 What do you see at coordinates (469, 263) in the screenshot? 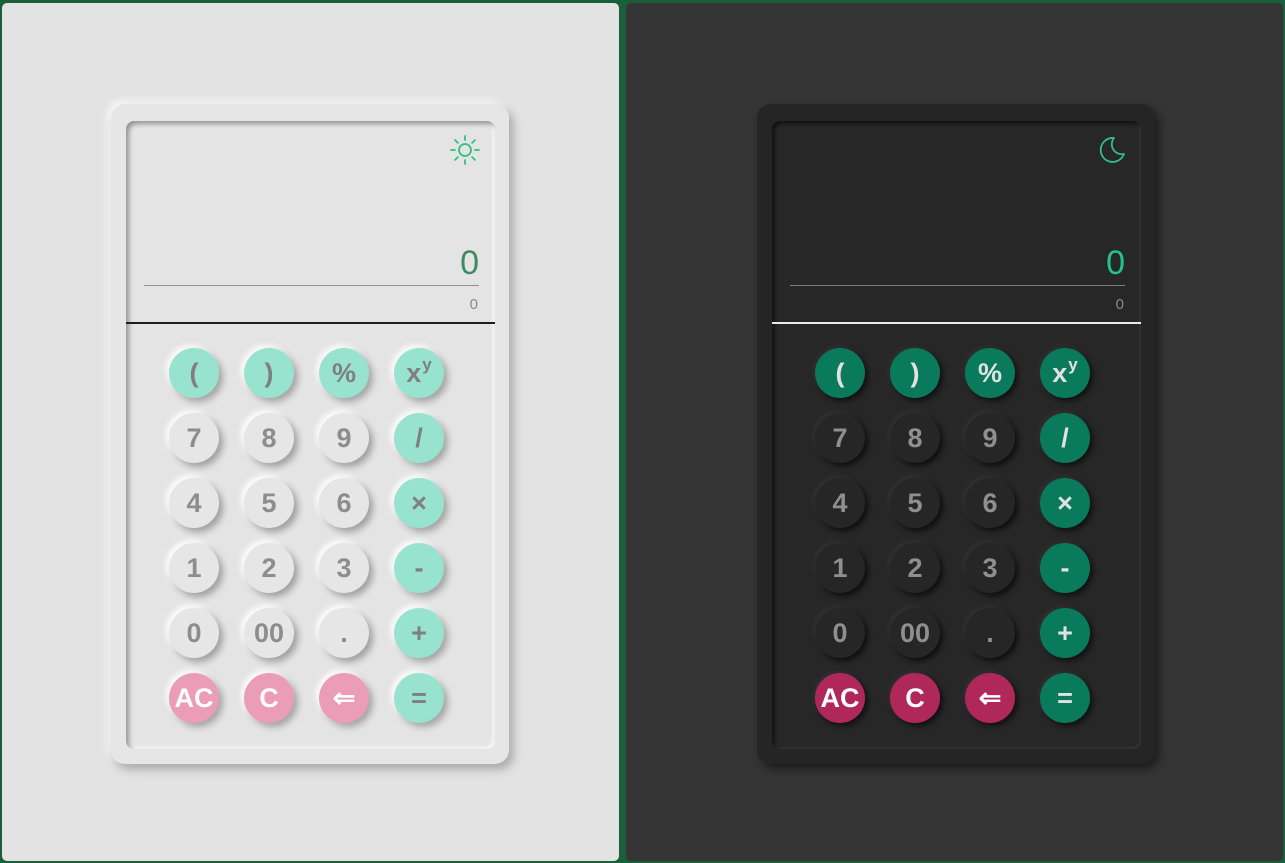
I see `result-display: 0` at bounding box center [469, 263].